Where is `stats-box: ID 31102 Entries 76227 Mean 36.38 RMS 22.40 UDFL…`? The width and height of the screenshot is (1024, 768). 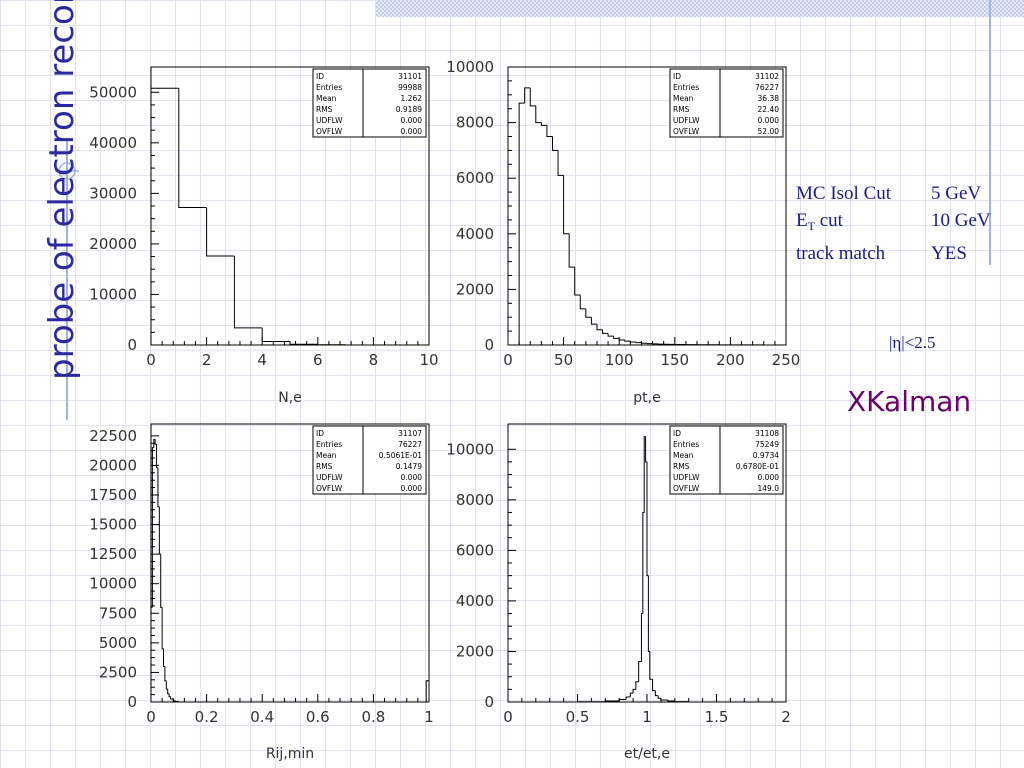 stats-box: ID 31102 Entries 76227 Mean 36.38 RMS 22.40 UDFL… is located at coordinates (726, 103).